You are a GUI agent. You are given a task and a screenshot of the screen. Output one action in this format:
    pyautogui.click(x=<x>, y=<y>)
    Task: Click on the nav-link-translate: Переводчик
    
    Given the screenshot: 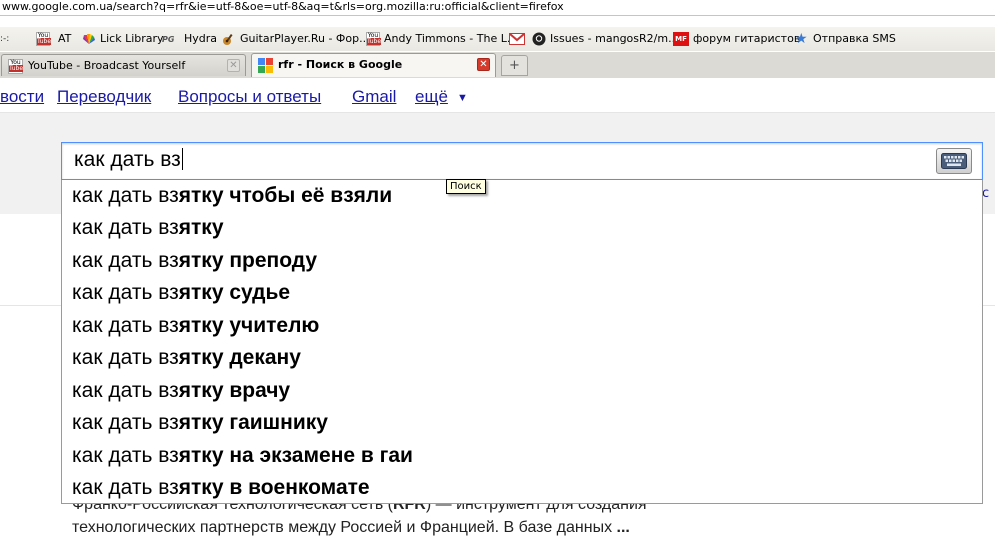 What is the action you would take?
    pyautogui.click(x=104, y=97)
    